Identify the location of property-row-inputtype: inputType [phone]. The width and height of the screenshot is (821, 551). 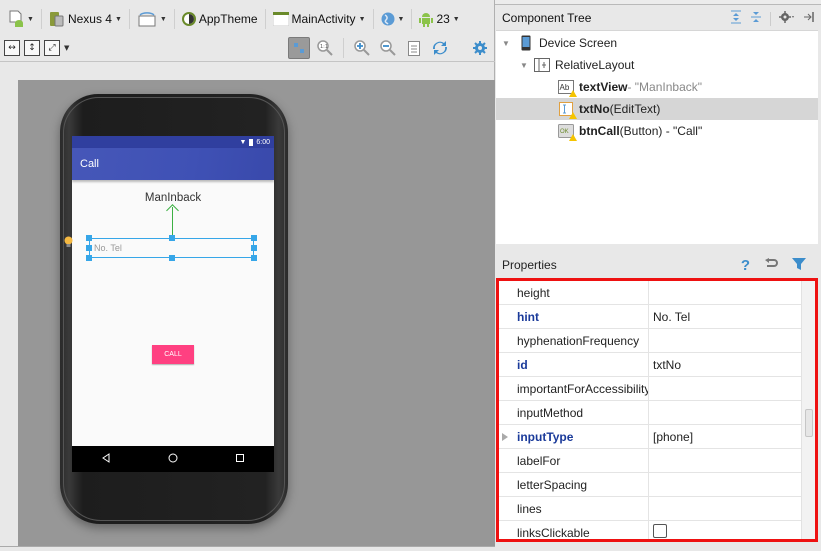
(657, 437).